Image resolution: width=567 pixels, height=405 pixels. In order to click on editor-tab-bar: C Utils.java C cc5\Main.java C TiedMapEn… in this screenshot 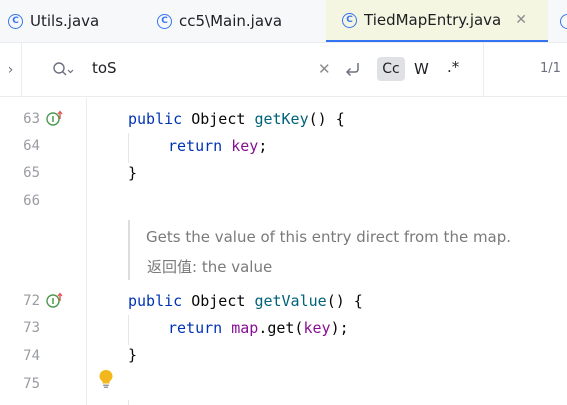, I will do `click(283, 21)`.